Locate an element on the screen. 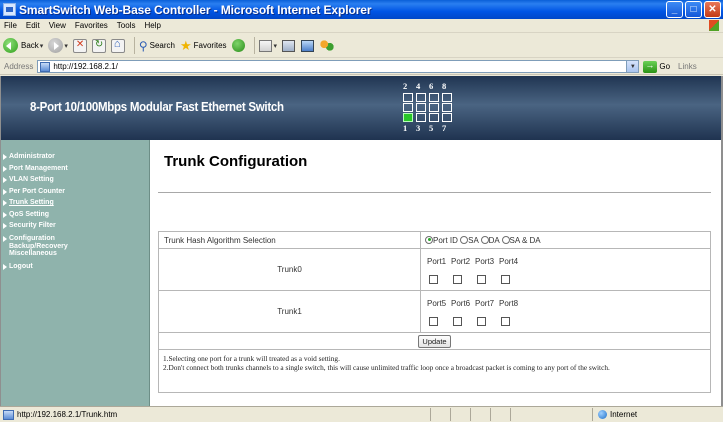 The width and height of the screenshot is (723, 422). address-label: Address is located at coordinates (19, 66).